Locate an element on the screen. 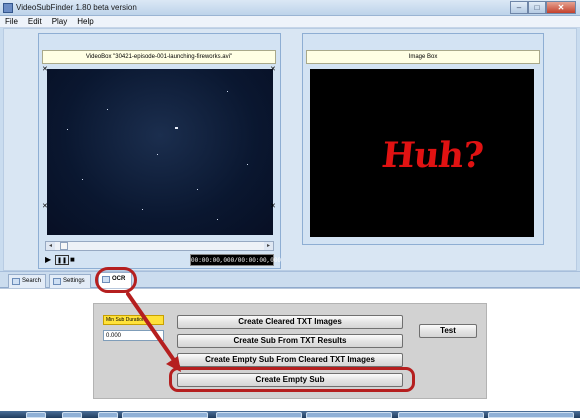  pause-icon: ❚❚ is located at coordinates (62, 260).